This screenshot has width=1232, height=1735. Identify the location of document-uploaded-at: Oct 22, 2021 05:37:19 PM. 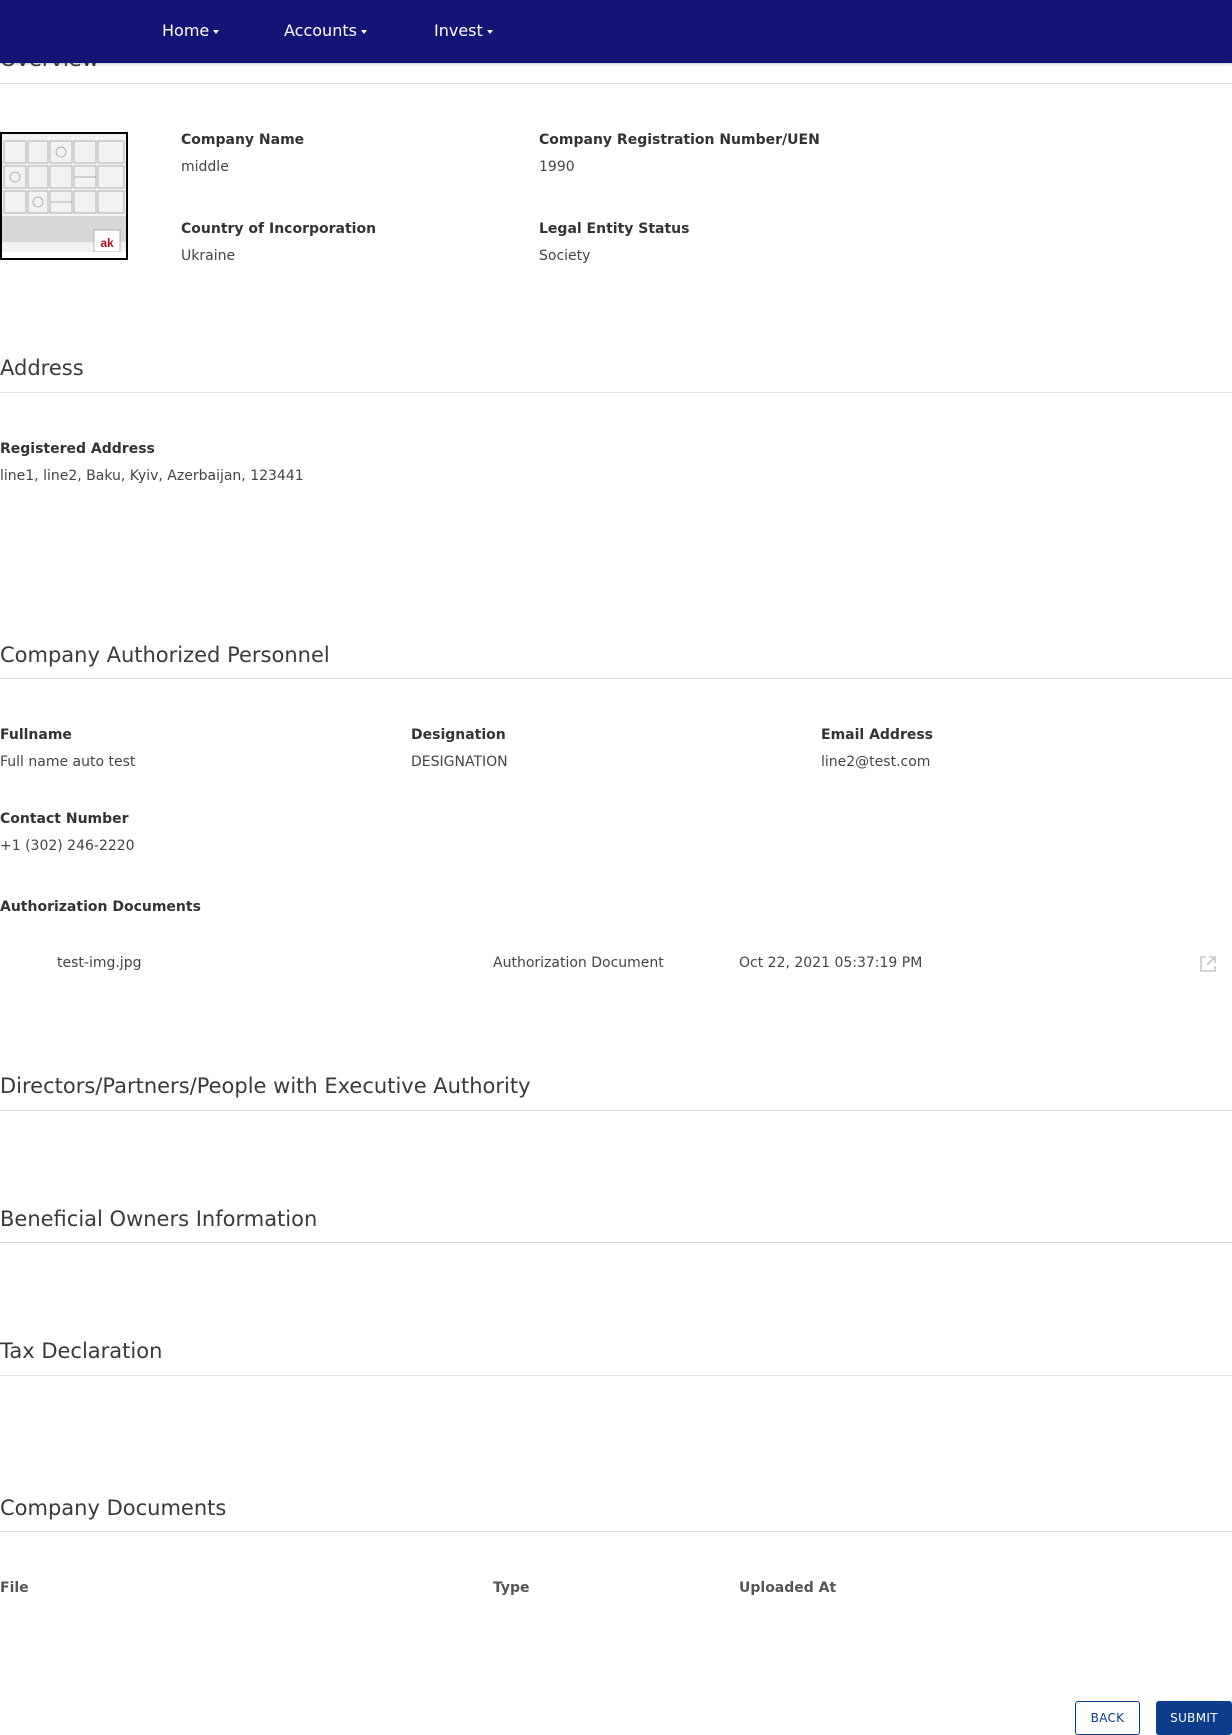
(831, 963).